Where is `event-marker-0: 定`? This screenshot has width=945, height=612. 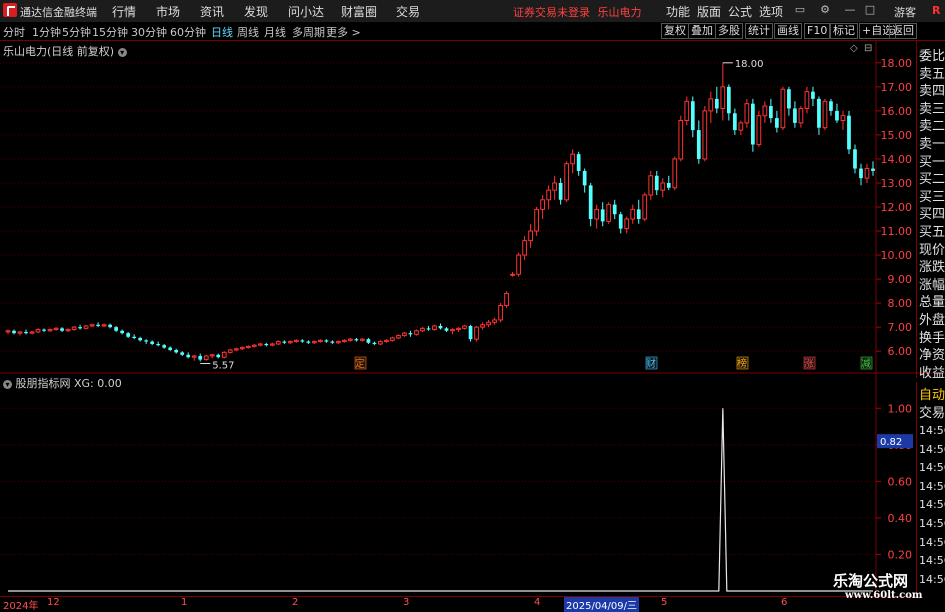 event-marker-0: 定 is located at coordinates (360, 363).